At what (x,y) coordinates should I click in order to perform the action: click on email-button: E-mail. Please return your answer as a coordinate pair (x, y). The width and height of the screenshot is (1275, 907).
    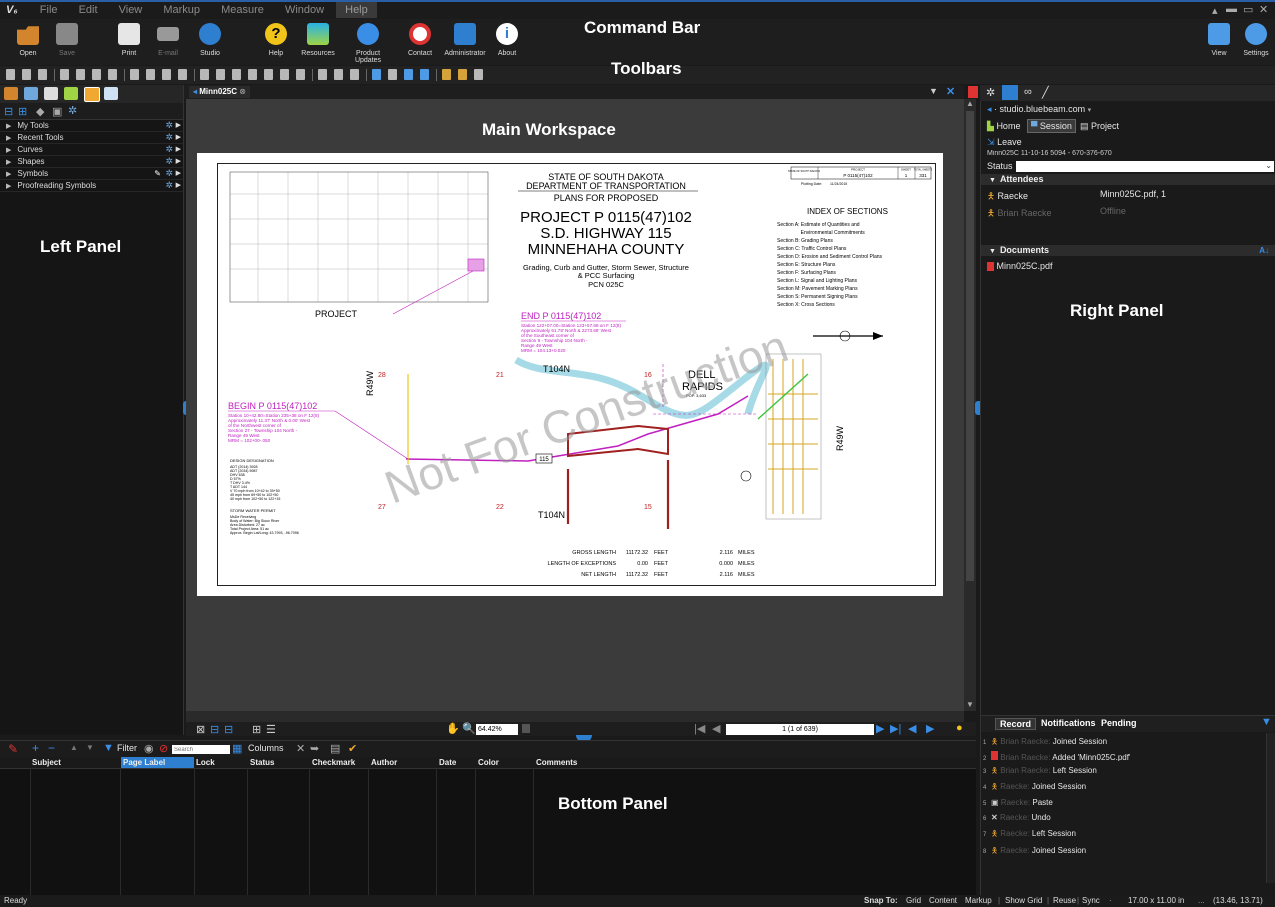
    Looking at the image, I should click on (168, 40).